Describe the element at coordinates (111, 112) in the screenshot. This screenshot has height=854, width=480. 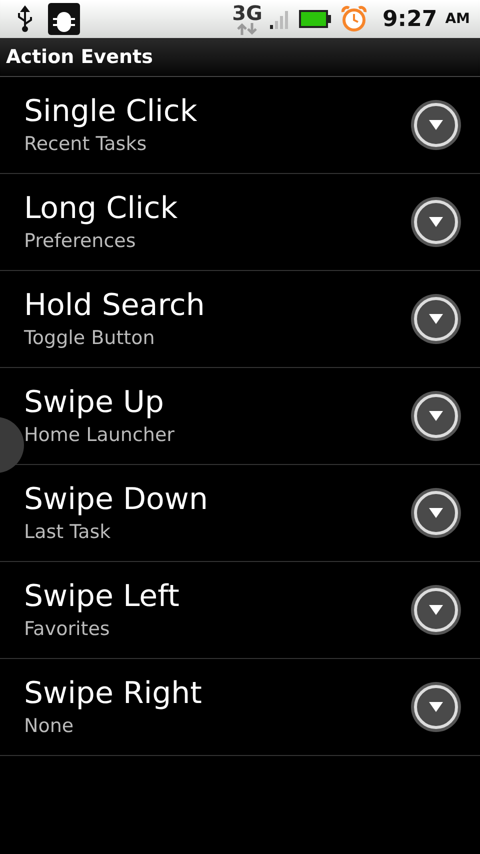
I see `event-title: Single Click` at that location.